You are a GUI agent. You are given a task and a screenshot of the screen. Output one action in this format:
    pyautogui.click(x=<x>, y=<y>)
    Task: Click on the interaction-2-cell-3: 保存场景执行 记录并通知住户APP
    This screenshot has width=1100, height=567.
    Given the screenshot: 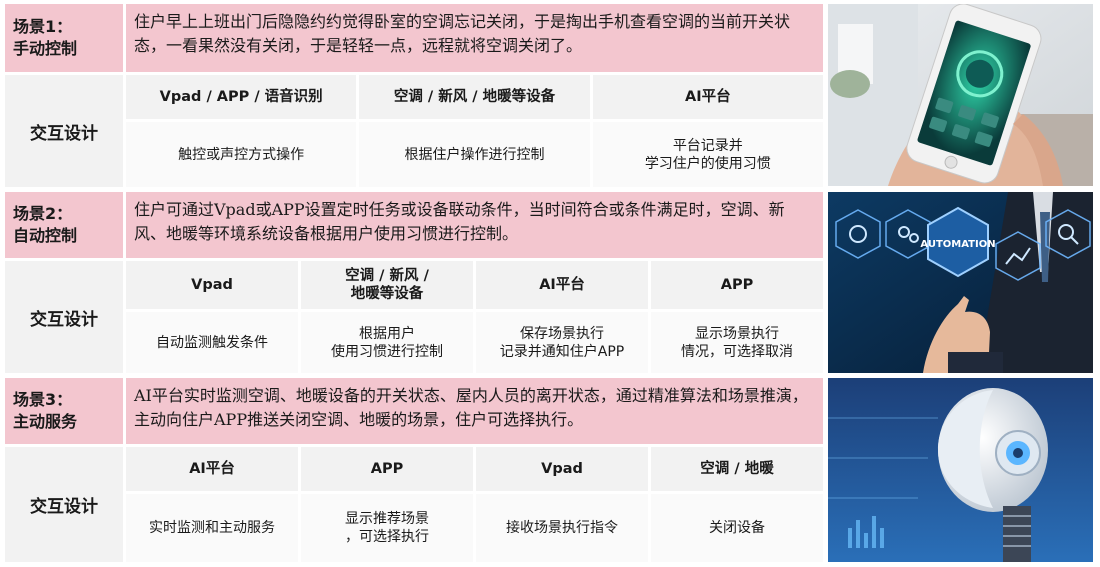 What is the action you would take?
    pyautogui.click(x=562, y=342)
    